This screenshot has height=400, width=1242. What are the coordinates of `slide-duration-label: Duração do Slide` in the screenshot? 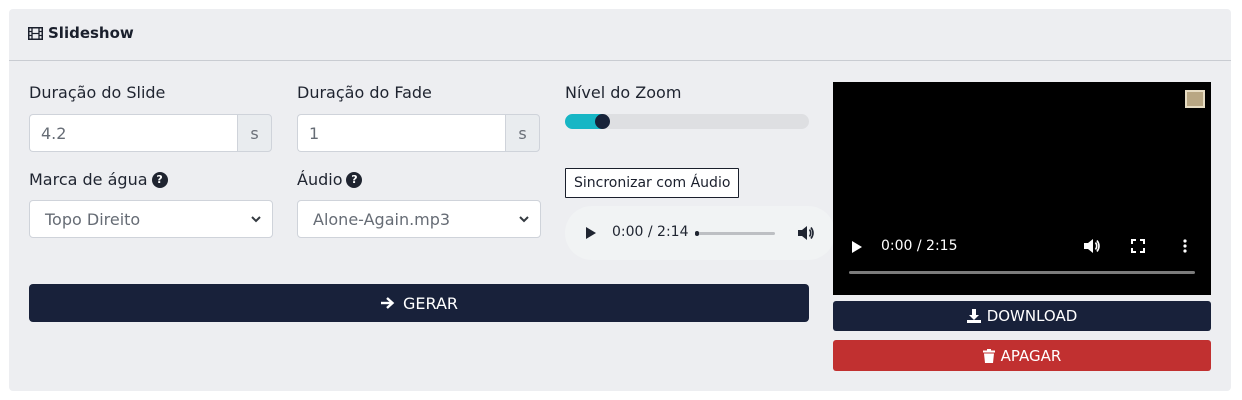 It's located at (97, 92).